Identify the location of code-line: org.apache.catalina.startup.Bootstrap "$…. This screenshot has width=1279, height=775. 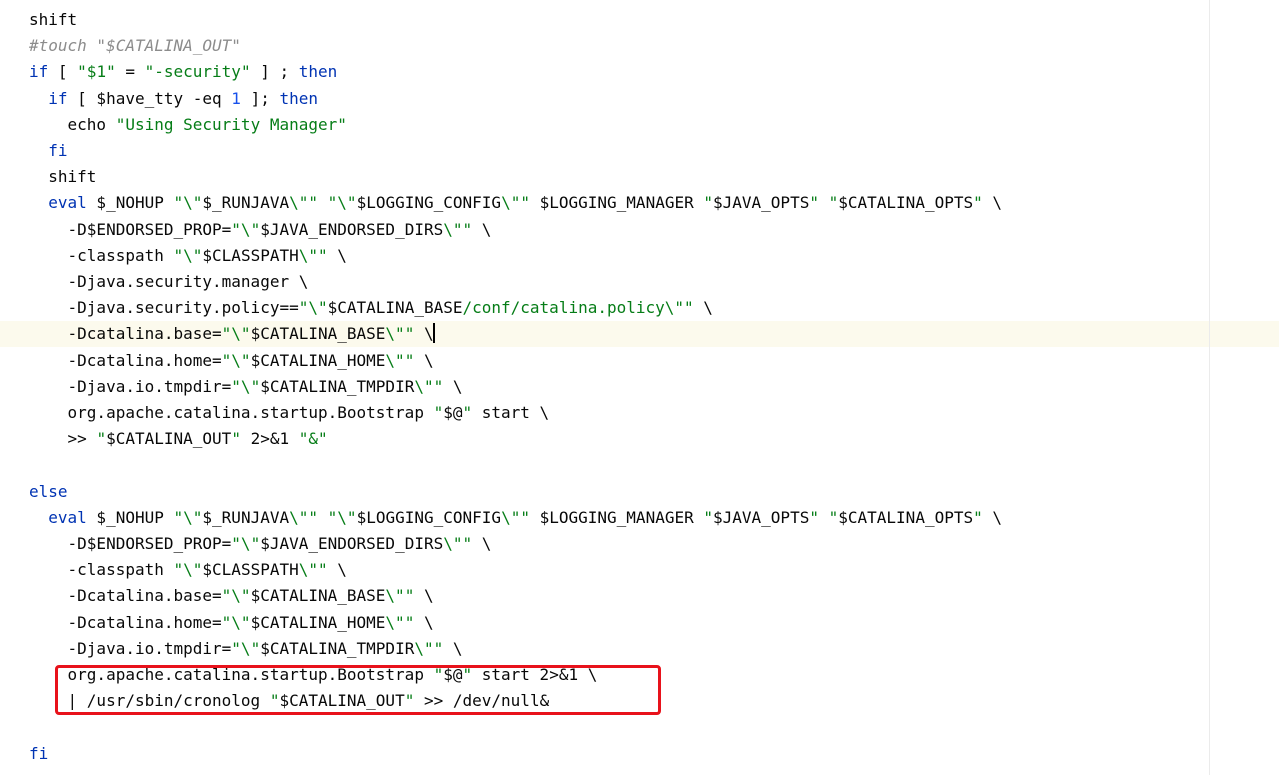
(639, 413).